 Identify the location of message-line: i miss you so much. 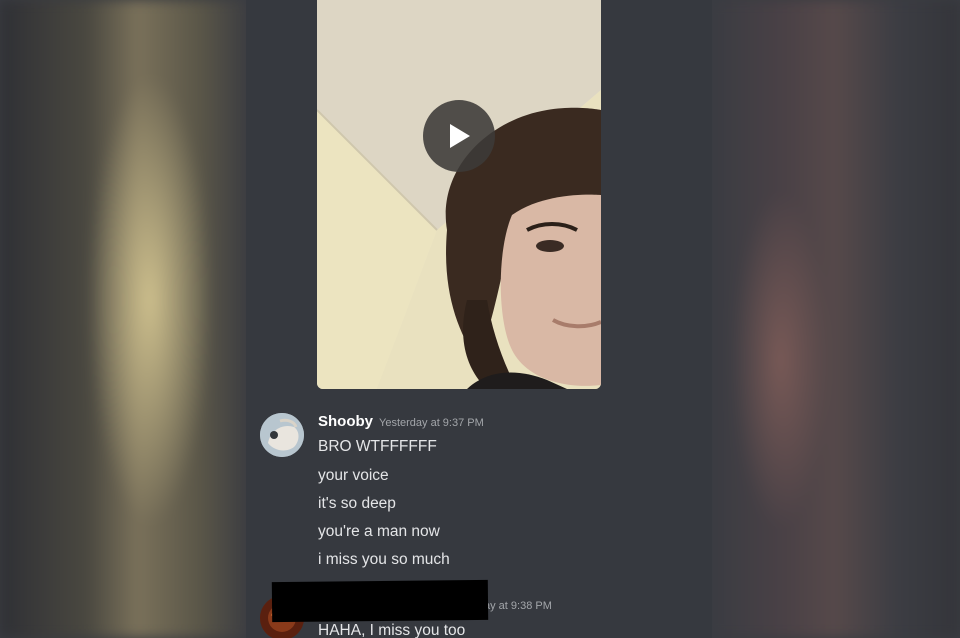
(384, 559).